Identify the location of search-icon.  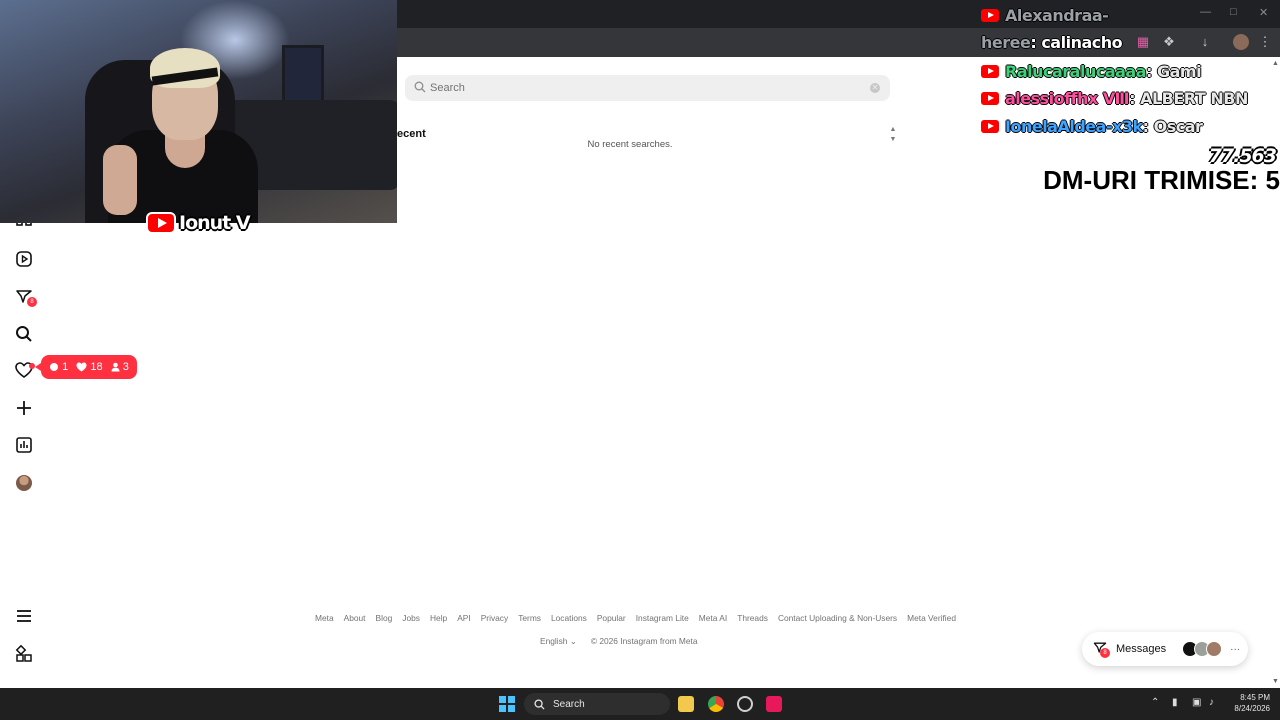
(420, 87).